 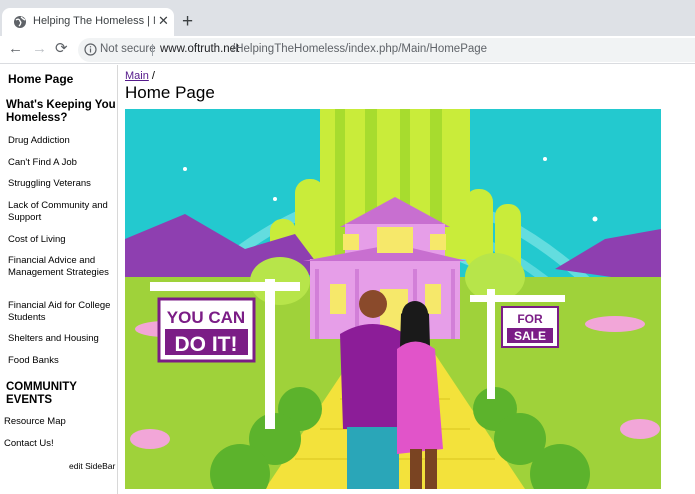 What do you see at coordinates (152, 50) in the screenshot?
I see `address-divider` at bounding box center [152, 50].